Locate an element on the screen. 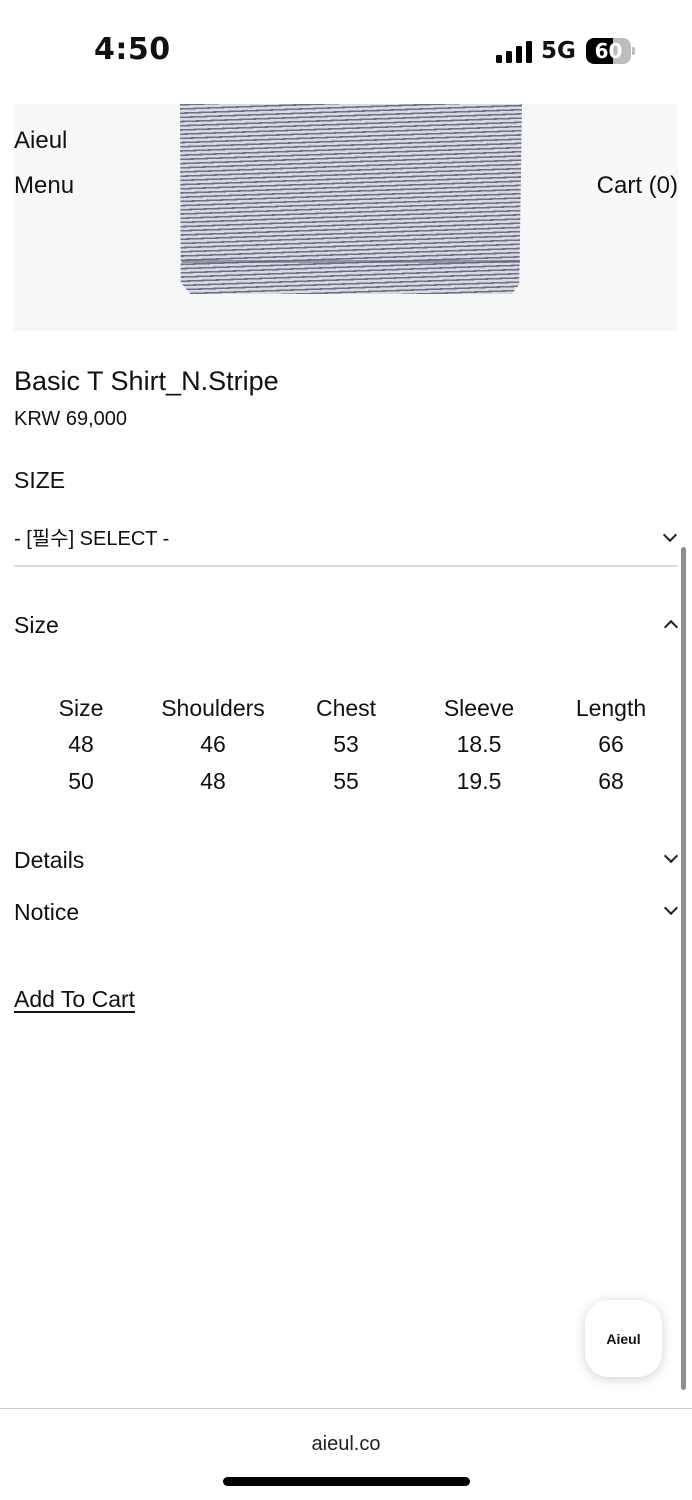 This screenshot has width=692, height=1500. add-to-cart-button: Add To Cart is located at coordinates (74, 999).